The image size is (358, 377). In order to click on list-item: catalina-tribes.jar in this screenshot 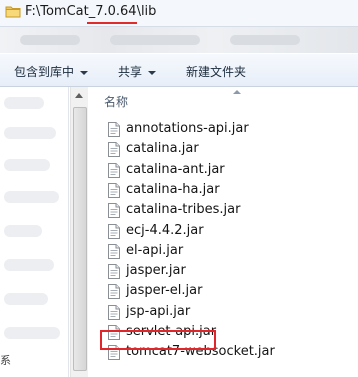, I will do `click(229, 211)`.